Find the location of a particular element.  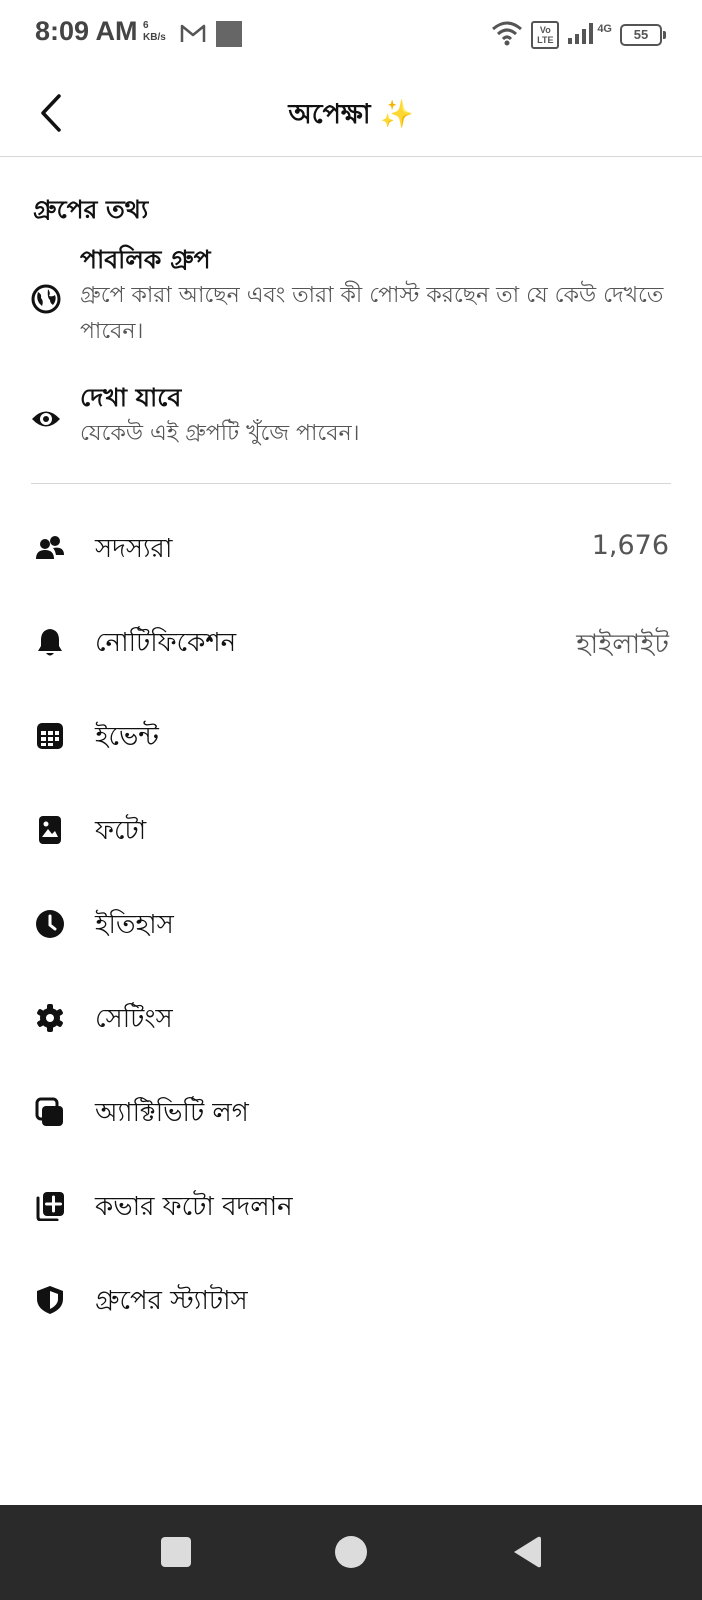

menu-item-members: সদস্যরা 1,676 is located at coordinates (351, 548).